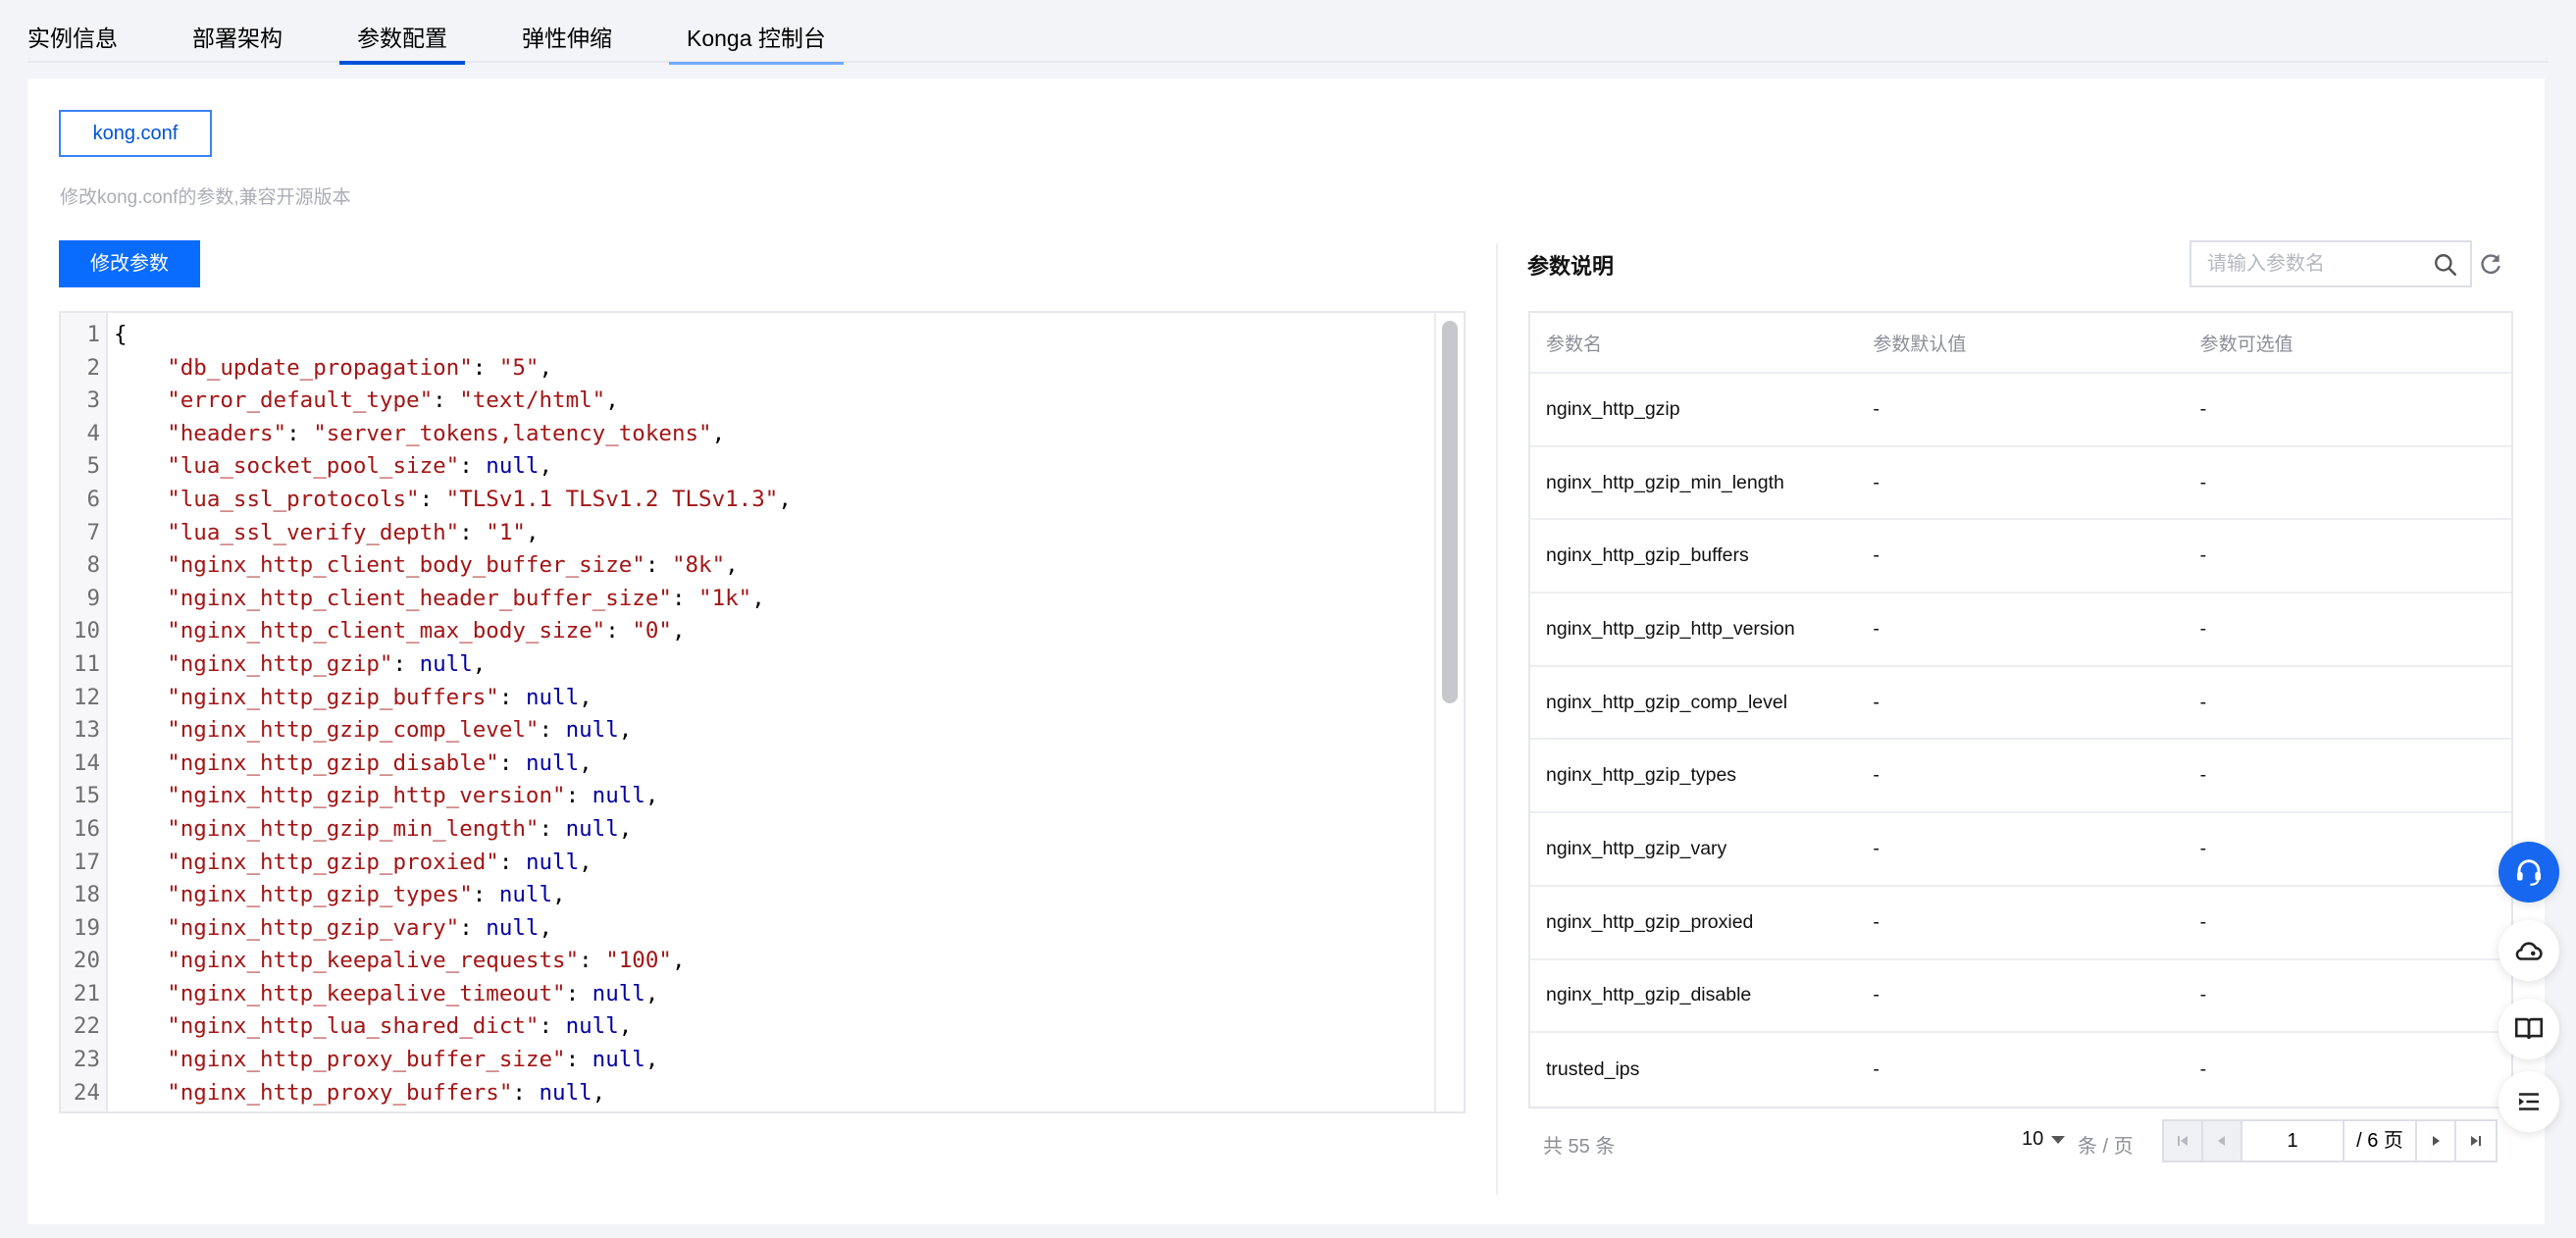 Image resolution: width=2576 pixels, height=1238 pixels. Describe the element at coordinates (758, 369) in the screenshot. I see `code-line: 2 "db_update_propagation": "5",` at that location.